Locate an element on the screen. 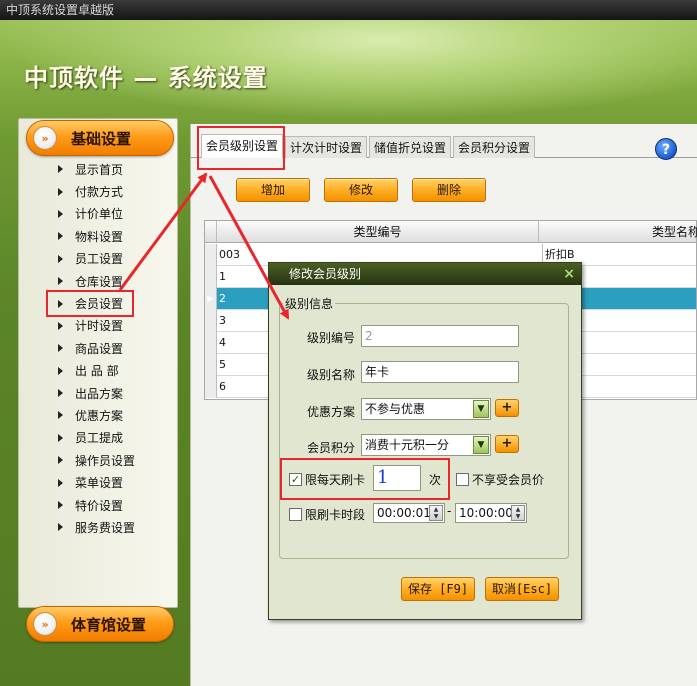 The image size is (697, 686). app-title: 中顶软件 — 系统设置 is located at coordinates (146, 78).